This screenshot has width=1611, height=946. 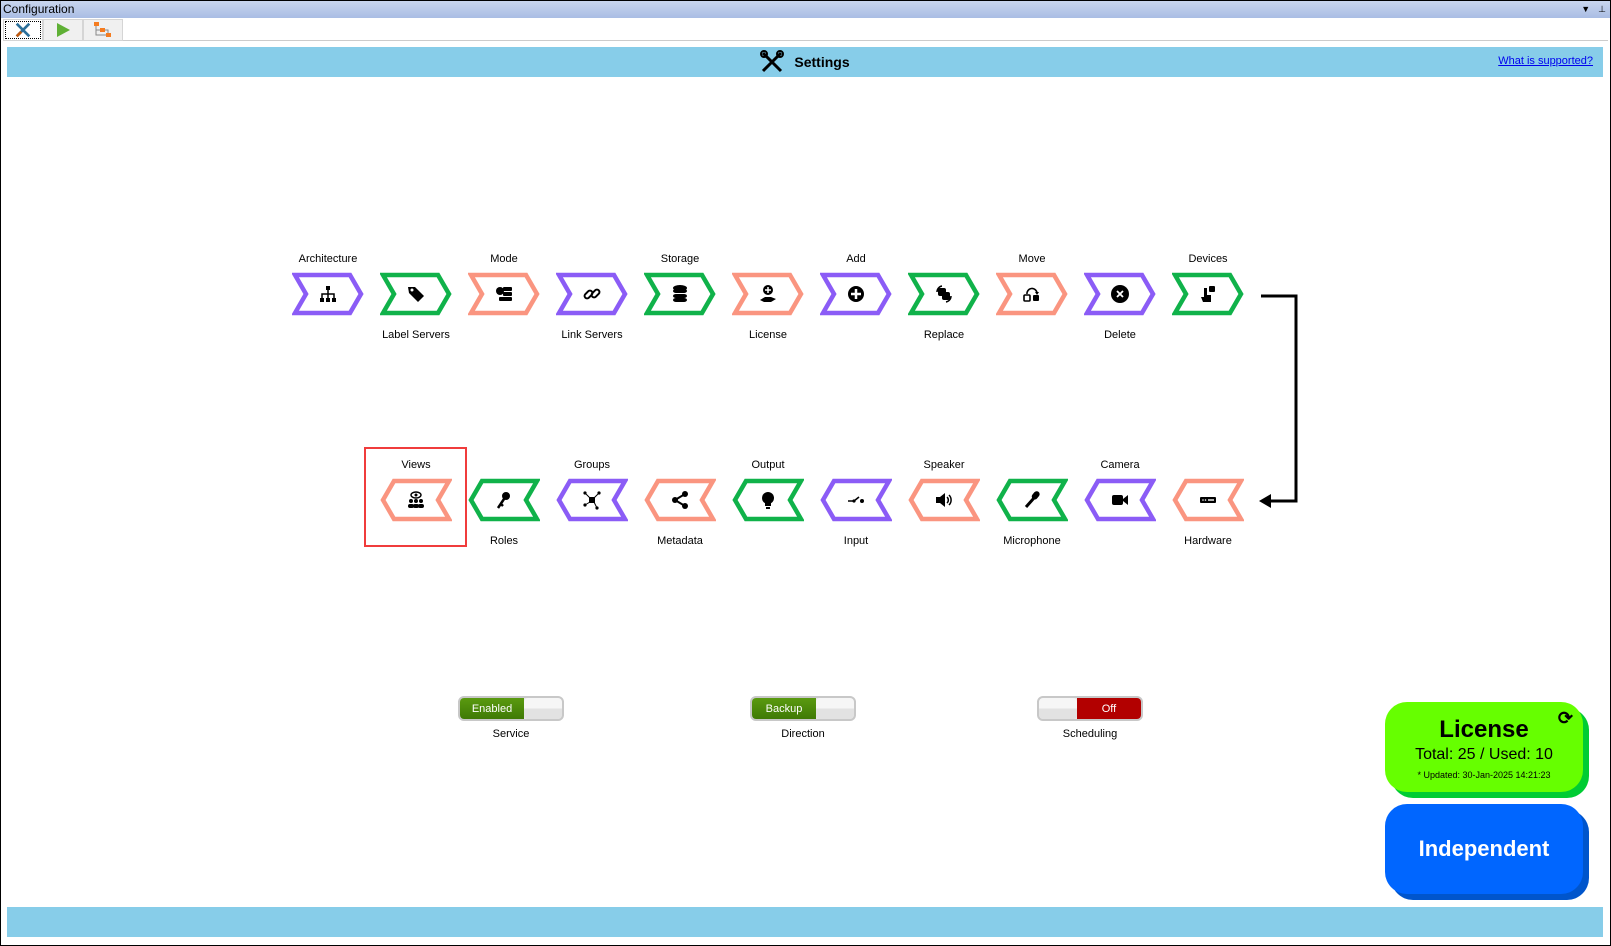 What do you see at coordinates (592, 335) in the screenshot?
I see `step-label: Link Servers` at bounding box center [592, 335].